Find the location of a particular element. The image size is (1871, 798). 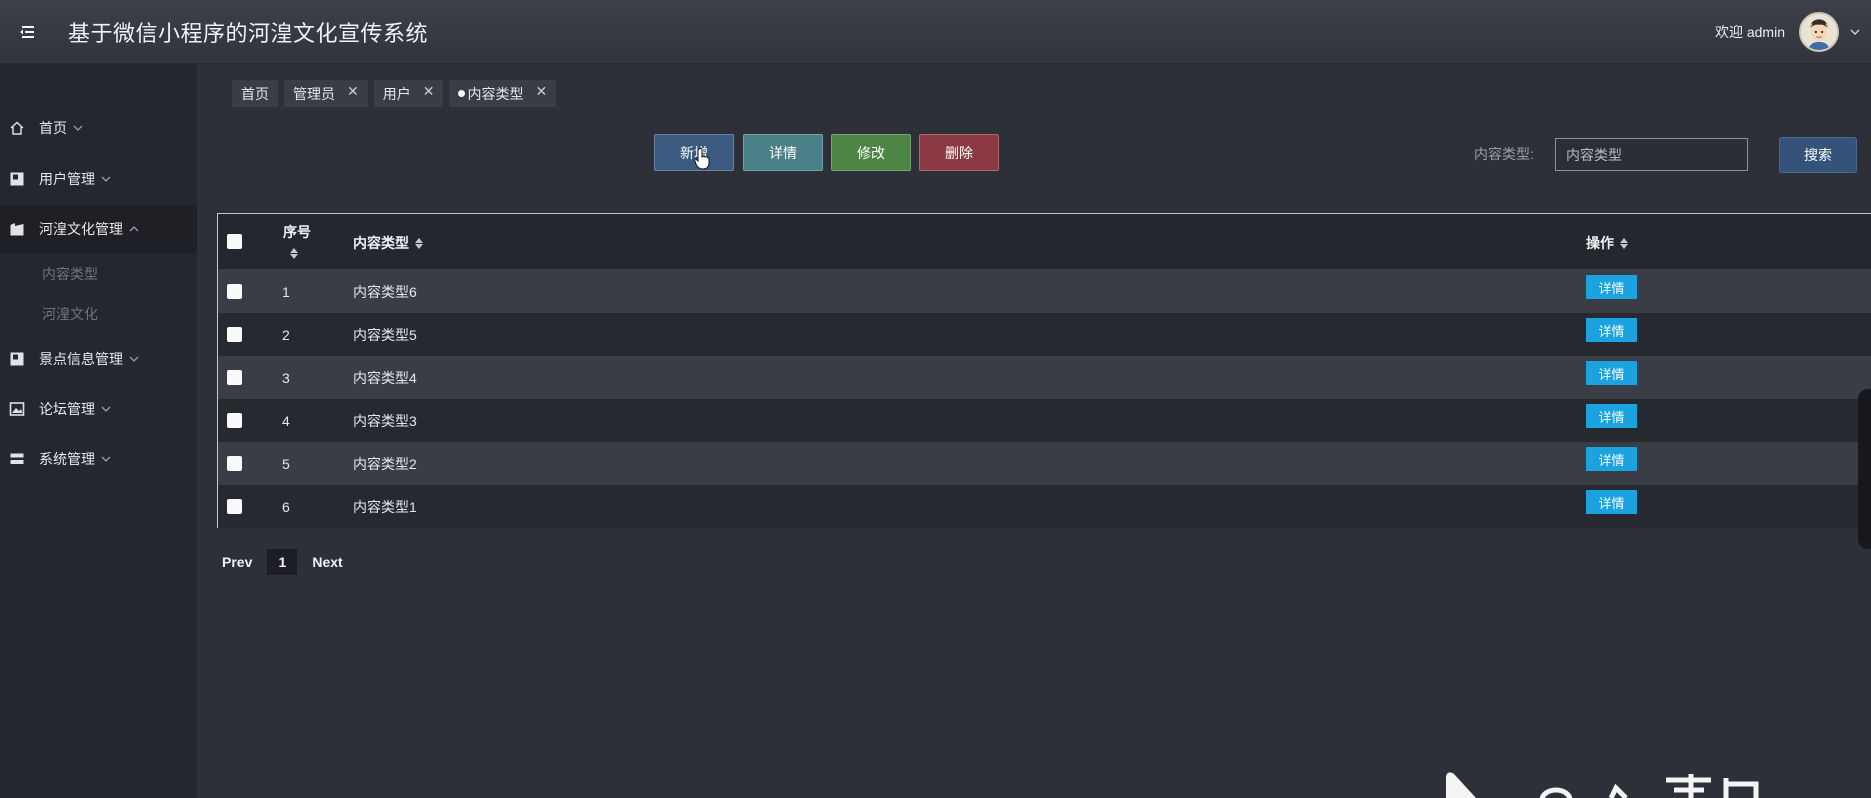

sidebar-item-culture-management: 河湟文化管理 is located at coordinates (98, 229).